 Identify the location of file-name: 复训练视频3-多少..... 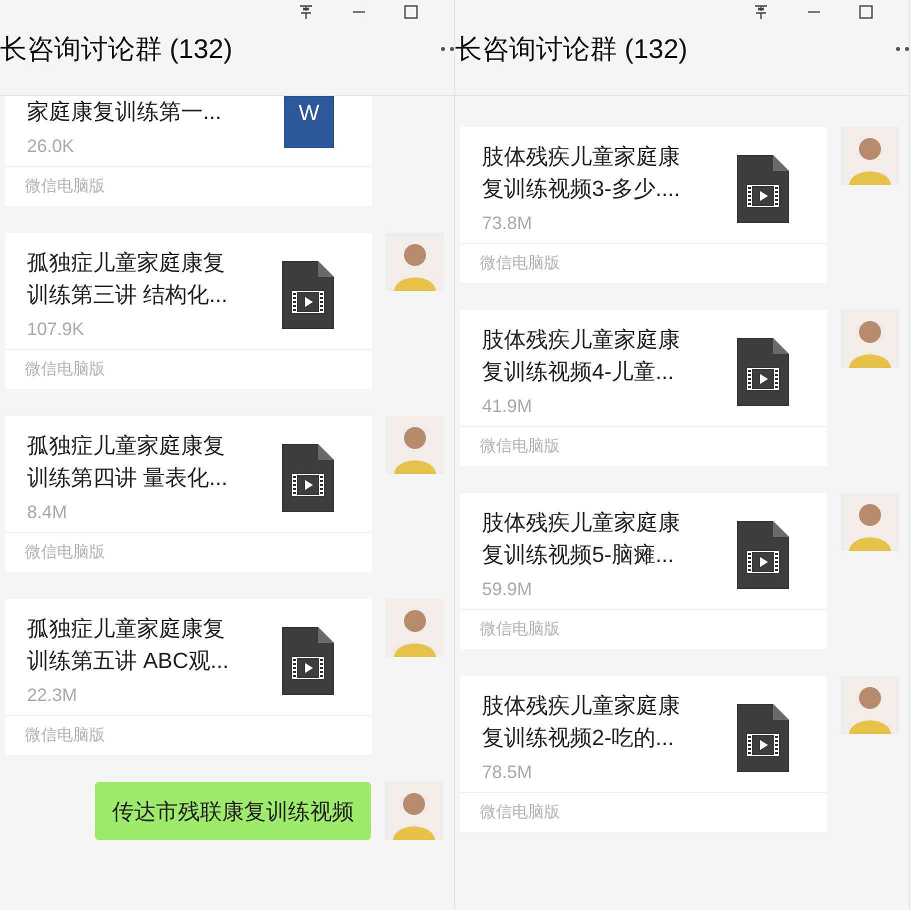
(581, 189).